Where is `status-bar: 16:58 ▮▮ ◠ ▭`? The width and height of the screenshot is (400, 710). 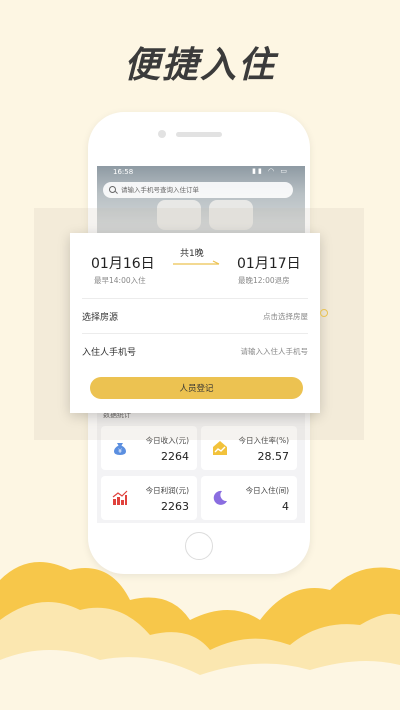
status-bar: 16:58 ▮▮ ◠ ▭ is located at coordinates (201, 173).